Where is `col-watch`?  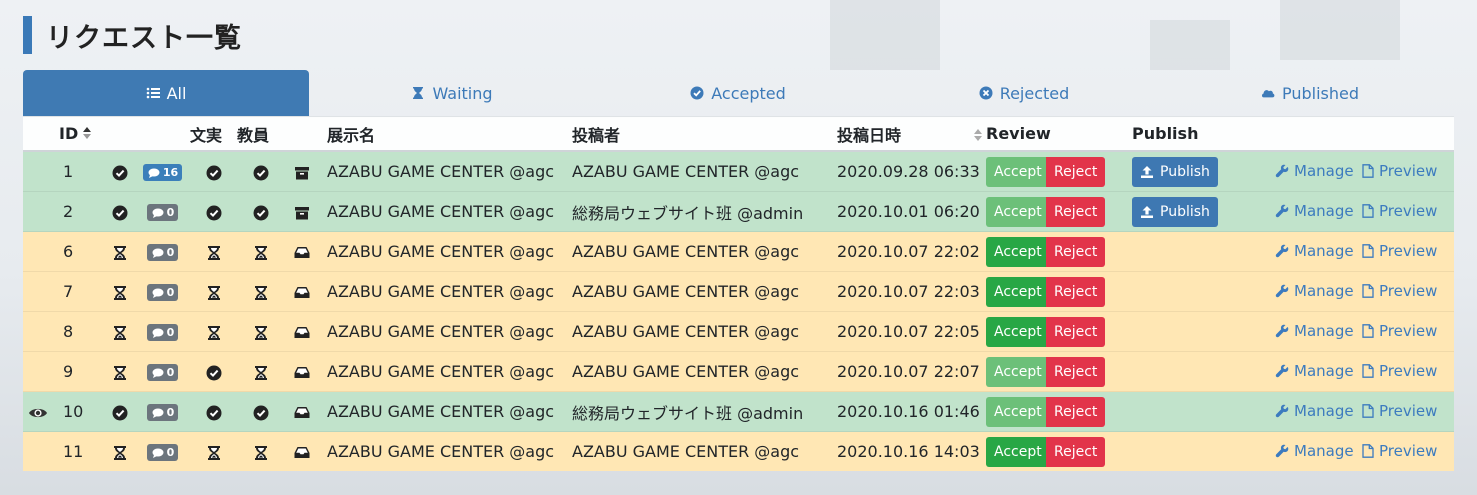 col-watch is located at coordinates (37, 134).